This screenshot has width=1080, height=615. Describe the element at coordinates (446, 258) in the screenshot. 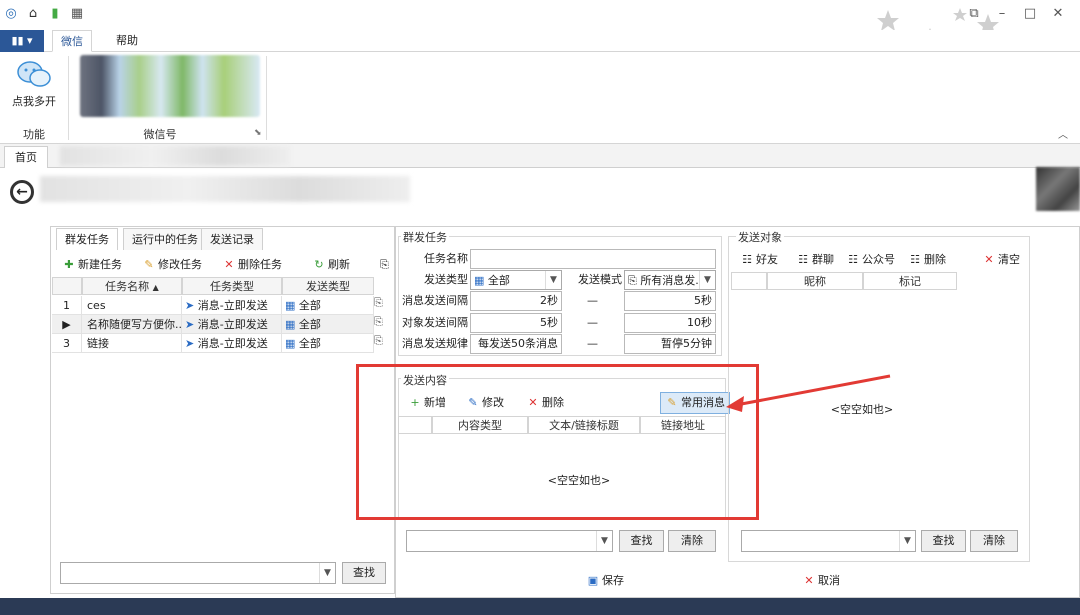

I see `task-name-label: 任务名称` at that location.